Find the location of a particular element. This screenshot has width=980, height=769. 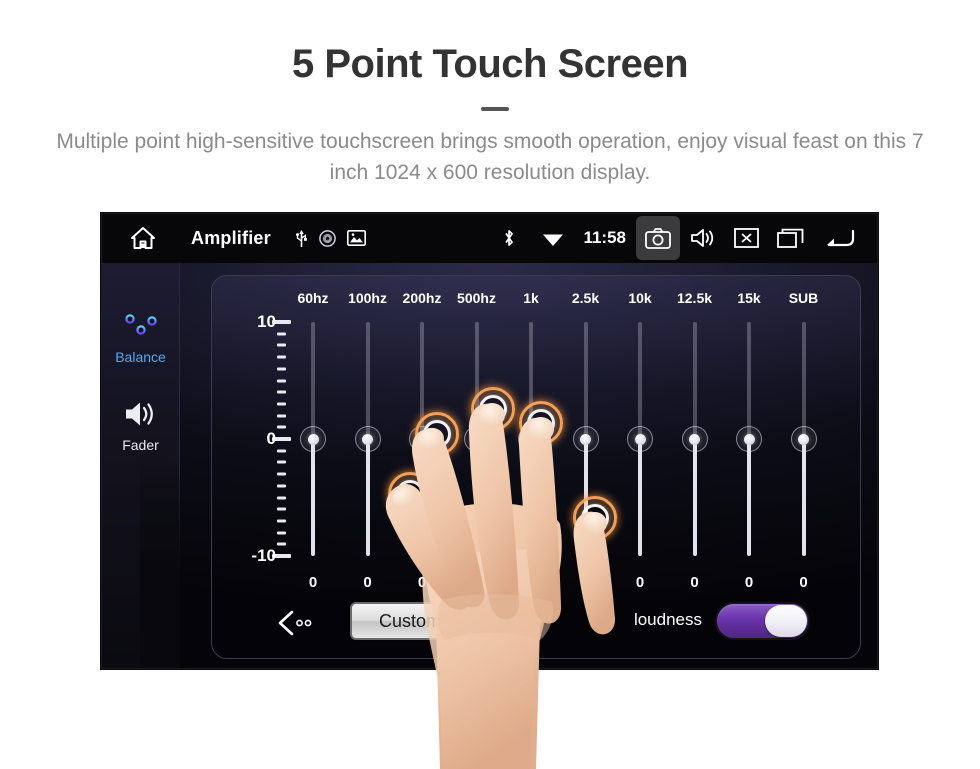

frequency-label: 200hz is located at coordinates (422, 298).